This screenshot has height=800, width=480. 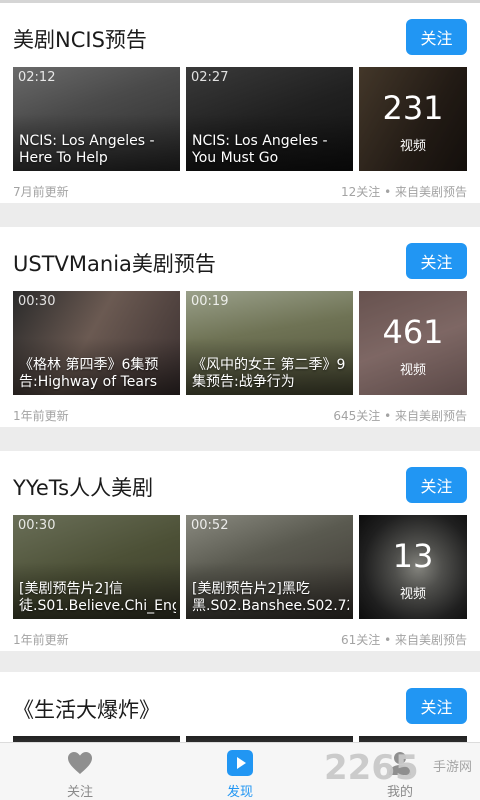 What do you see at coordinates (210, 301) in the screenshot?
I see `video-duration: 00:19` at bounding box center [210, 301].